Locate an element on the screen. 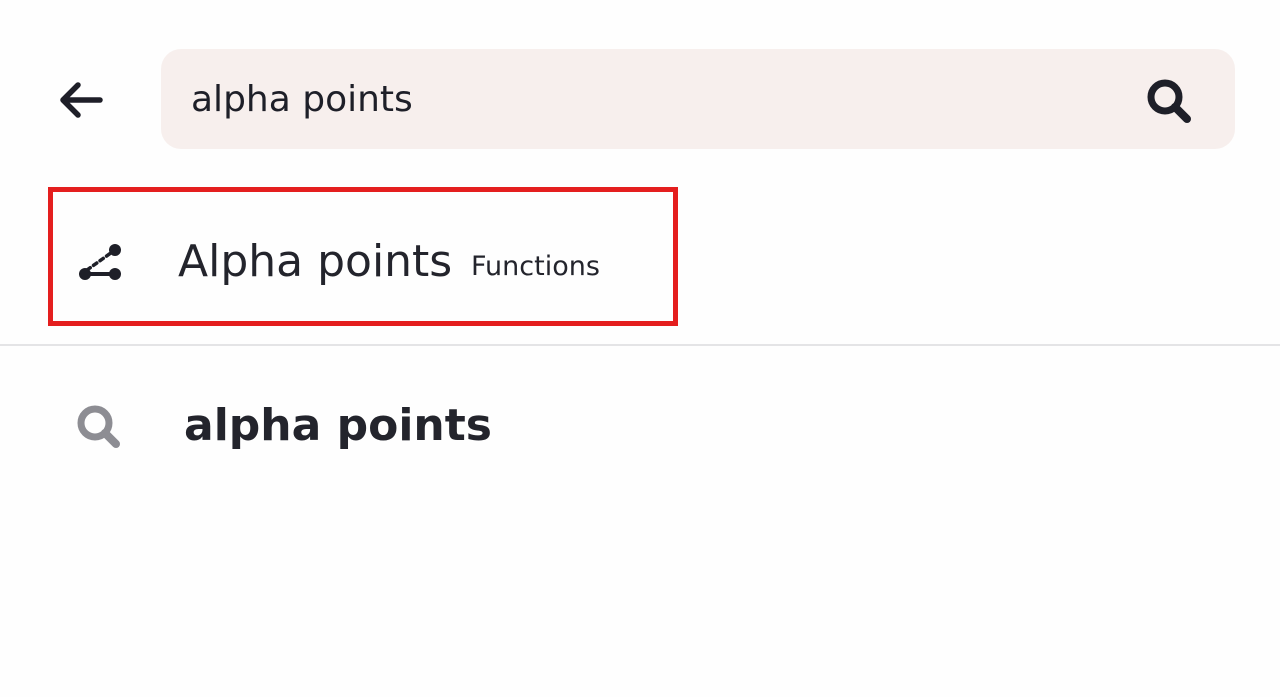 The image size is (1280, 697). result-category-label: Functions is located at coordinates (535, 266).